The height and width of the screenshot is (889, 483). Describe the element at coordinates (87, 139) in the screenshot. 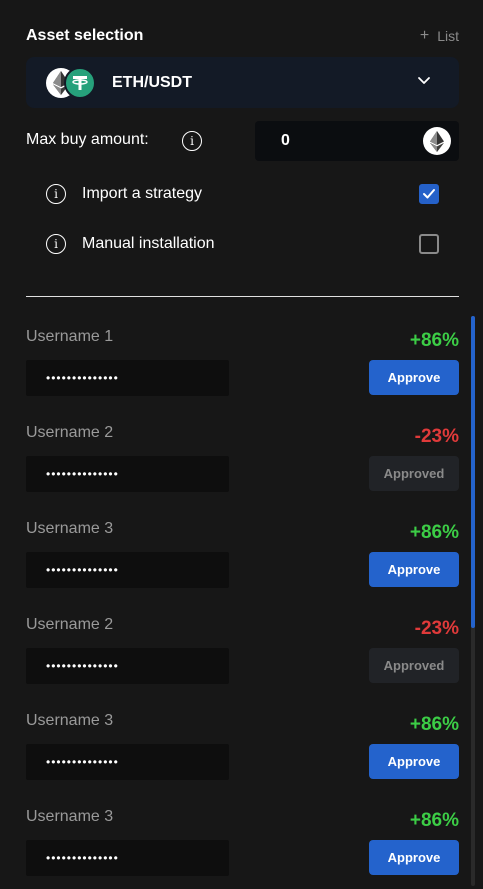

I see `max-buy-label: Max buy amount:` at that location.